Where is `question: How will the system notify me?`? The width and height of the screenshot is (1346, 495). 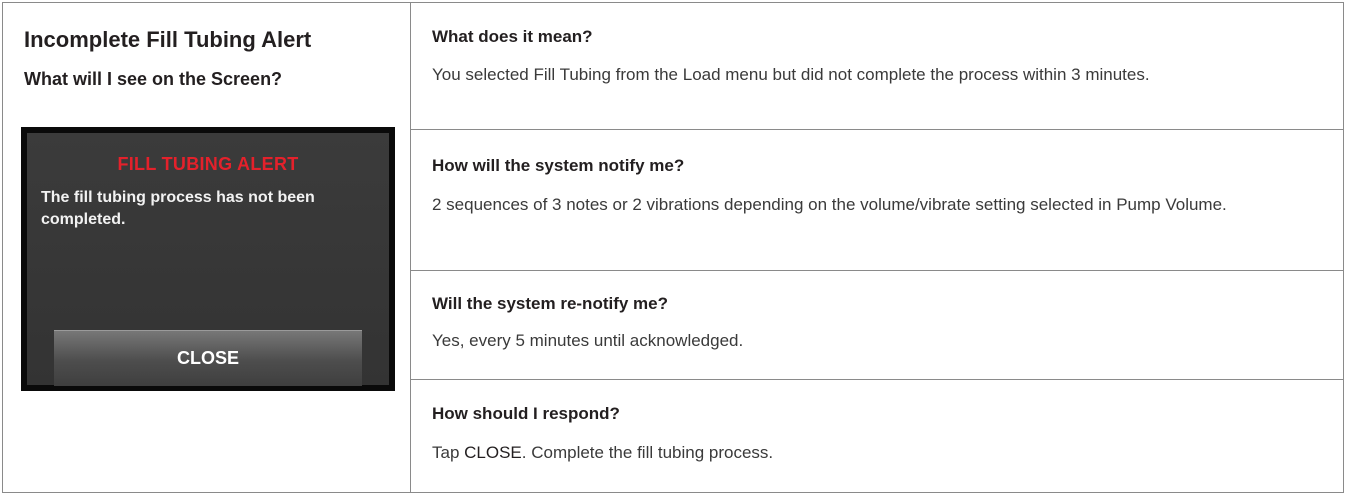
question: How will the system notify me? is located at coordinates (558, 165).